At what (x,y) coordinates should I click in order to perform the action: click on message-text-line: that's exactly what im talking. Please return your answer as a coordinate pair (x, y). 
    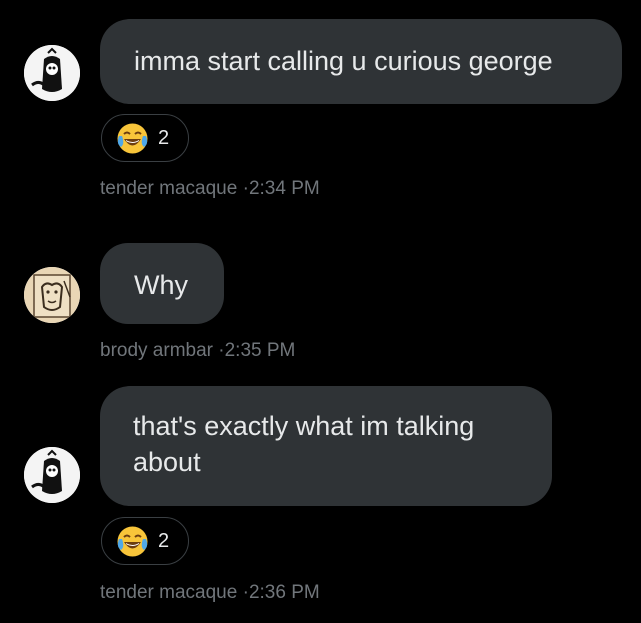
    Looking at the image, I should click on (304, 426).